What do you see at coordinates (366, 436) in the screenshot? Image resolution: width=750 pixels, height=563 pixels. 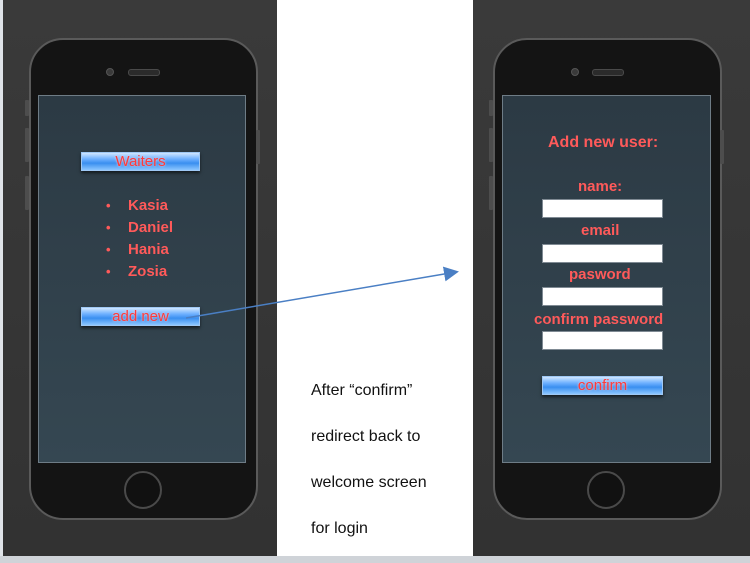 I see `note-line: redirect back to` at bounding box center [366, 436].